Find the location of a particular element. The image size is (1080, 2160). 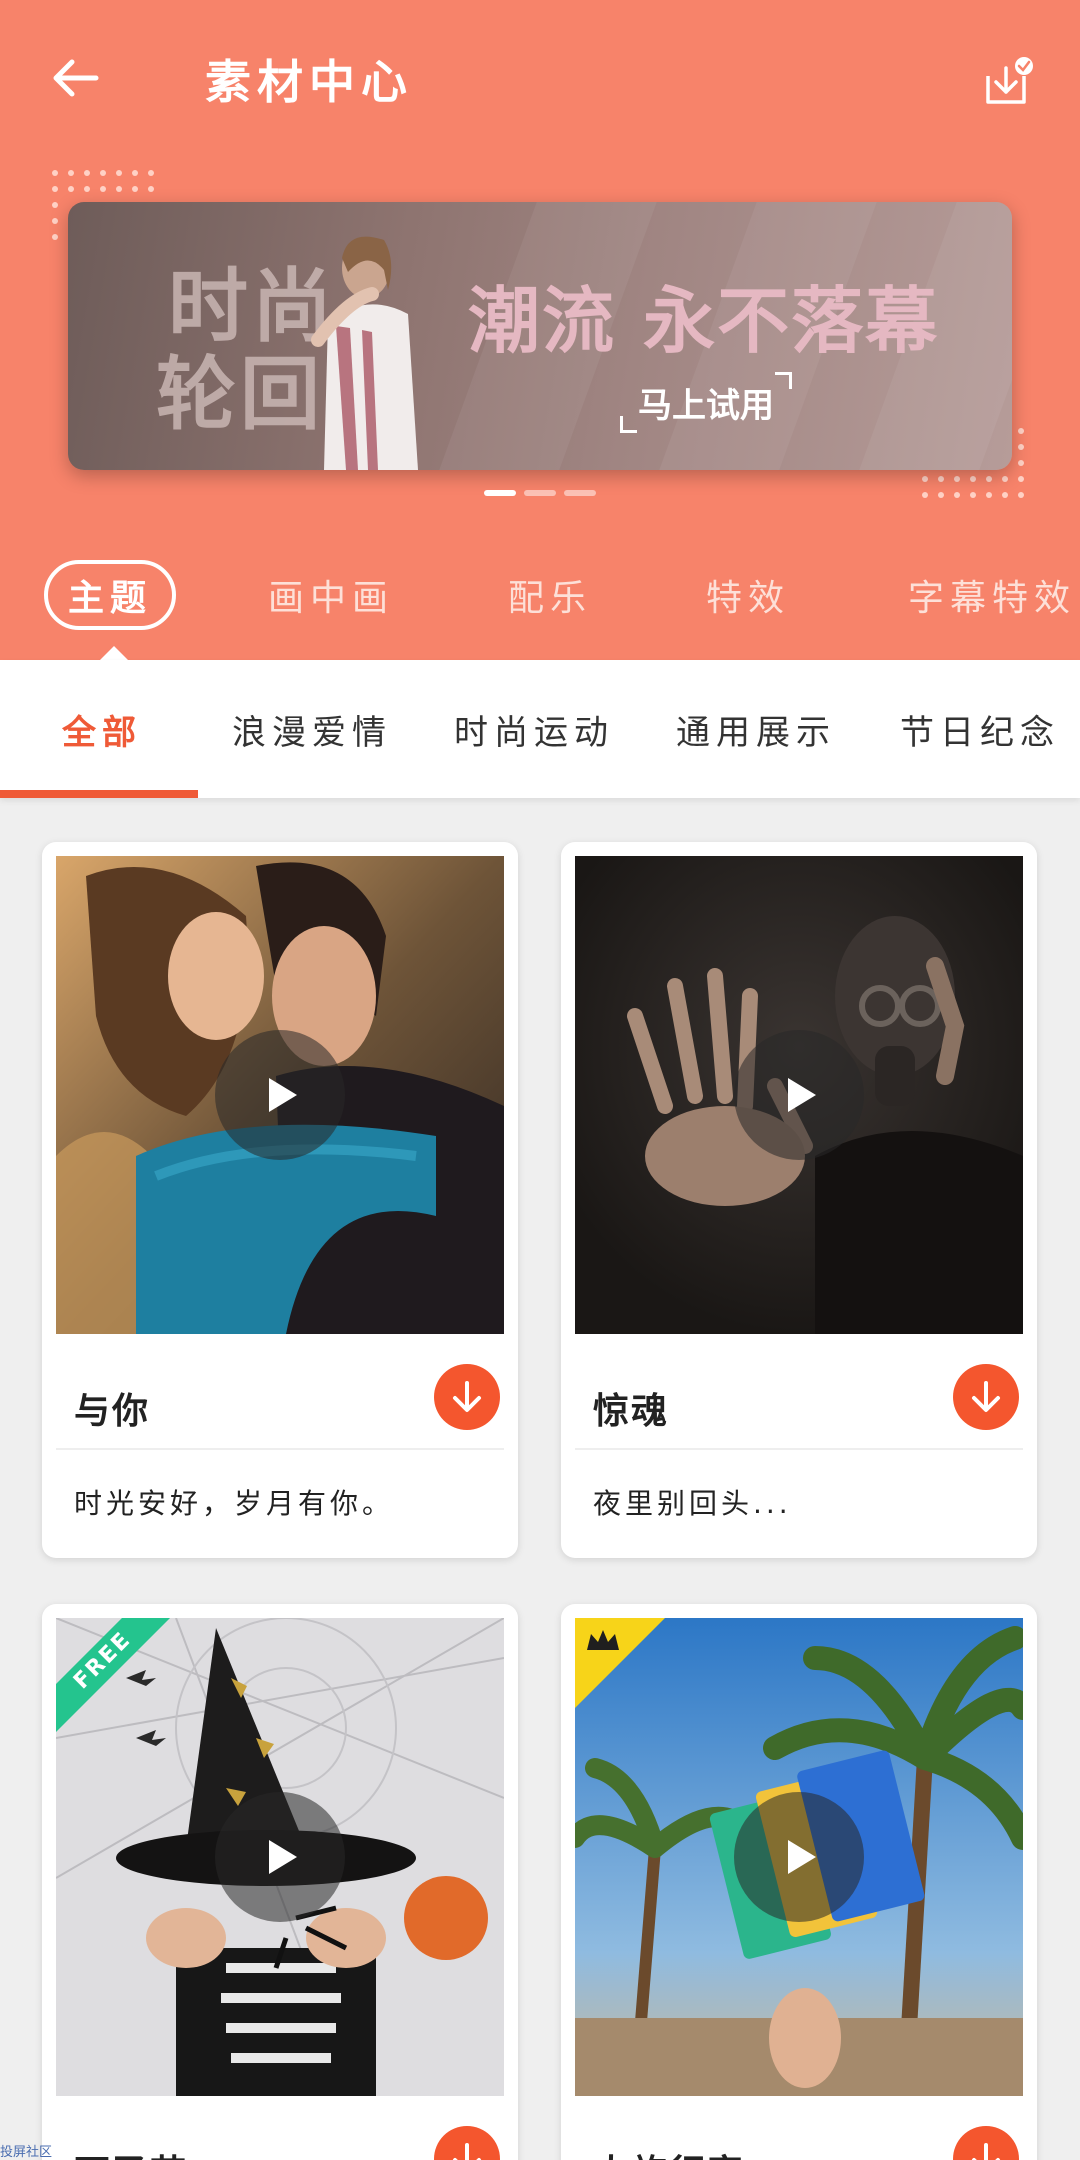

template-title: 惊魂 is located at coordinates (631, 1411).